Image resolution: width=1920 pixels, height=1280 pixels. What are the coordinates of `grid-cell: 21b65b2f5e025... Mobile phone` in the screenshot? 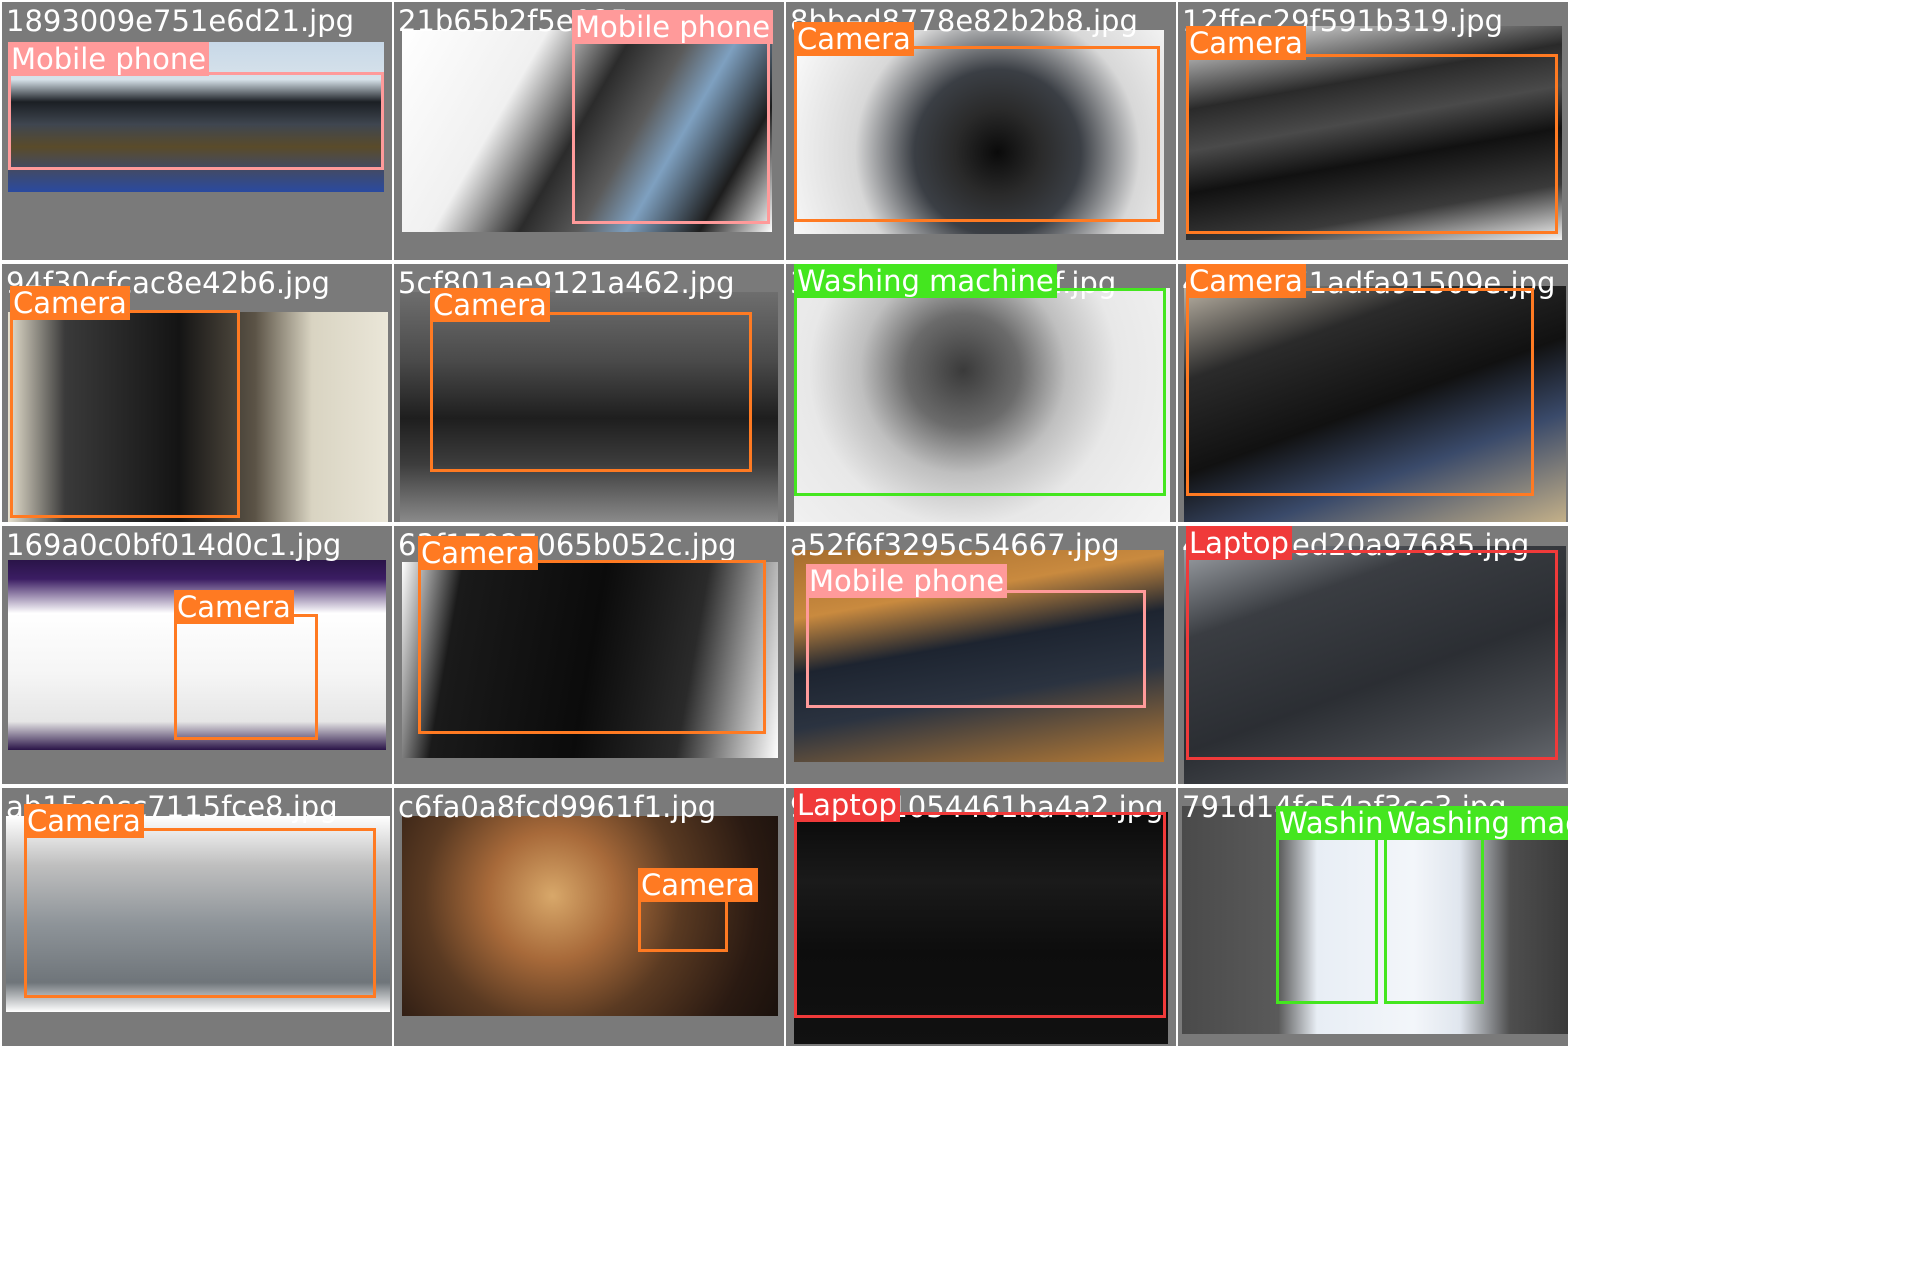 It's located at (589, 131).